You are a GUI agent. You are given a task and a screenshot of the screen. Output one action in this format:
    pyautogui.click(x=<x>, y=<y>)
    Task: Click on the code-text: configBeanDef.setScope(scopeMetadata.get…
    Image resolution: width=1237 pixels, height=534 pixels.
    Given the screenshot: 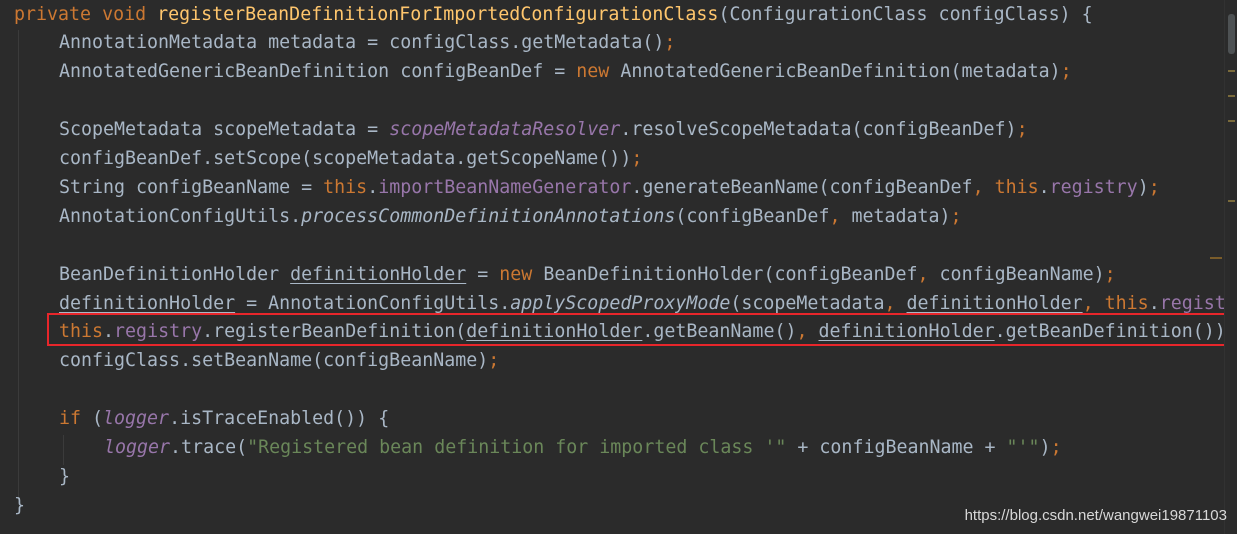 What is the action you would take?
    pyautogui.click(x=345, y=158)
    